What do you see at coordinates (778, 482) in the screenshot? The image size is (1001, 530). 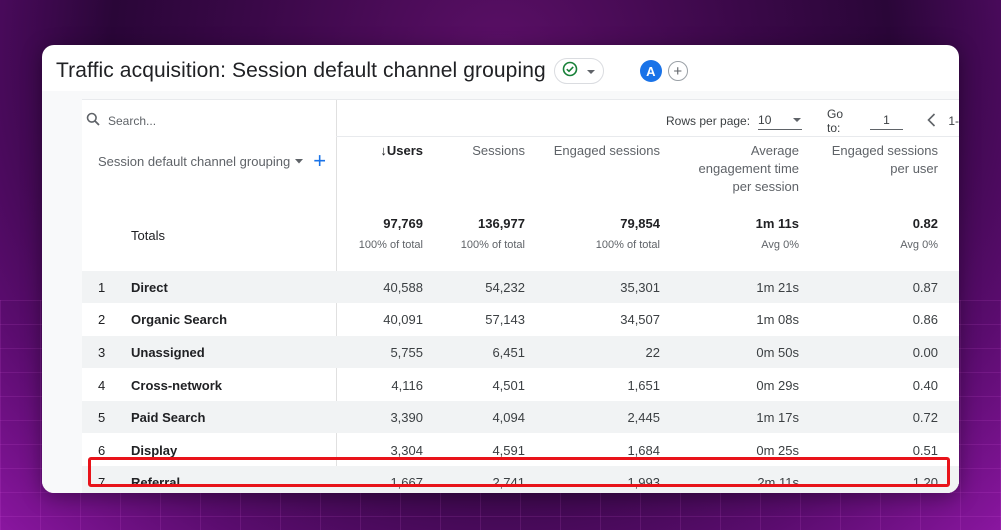 I see `row-avg-engagement-time: 2m 11s` at bounding box center [778, 482].